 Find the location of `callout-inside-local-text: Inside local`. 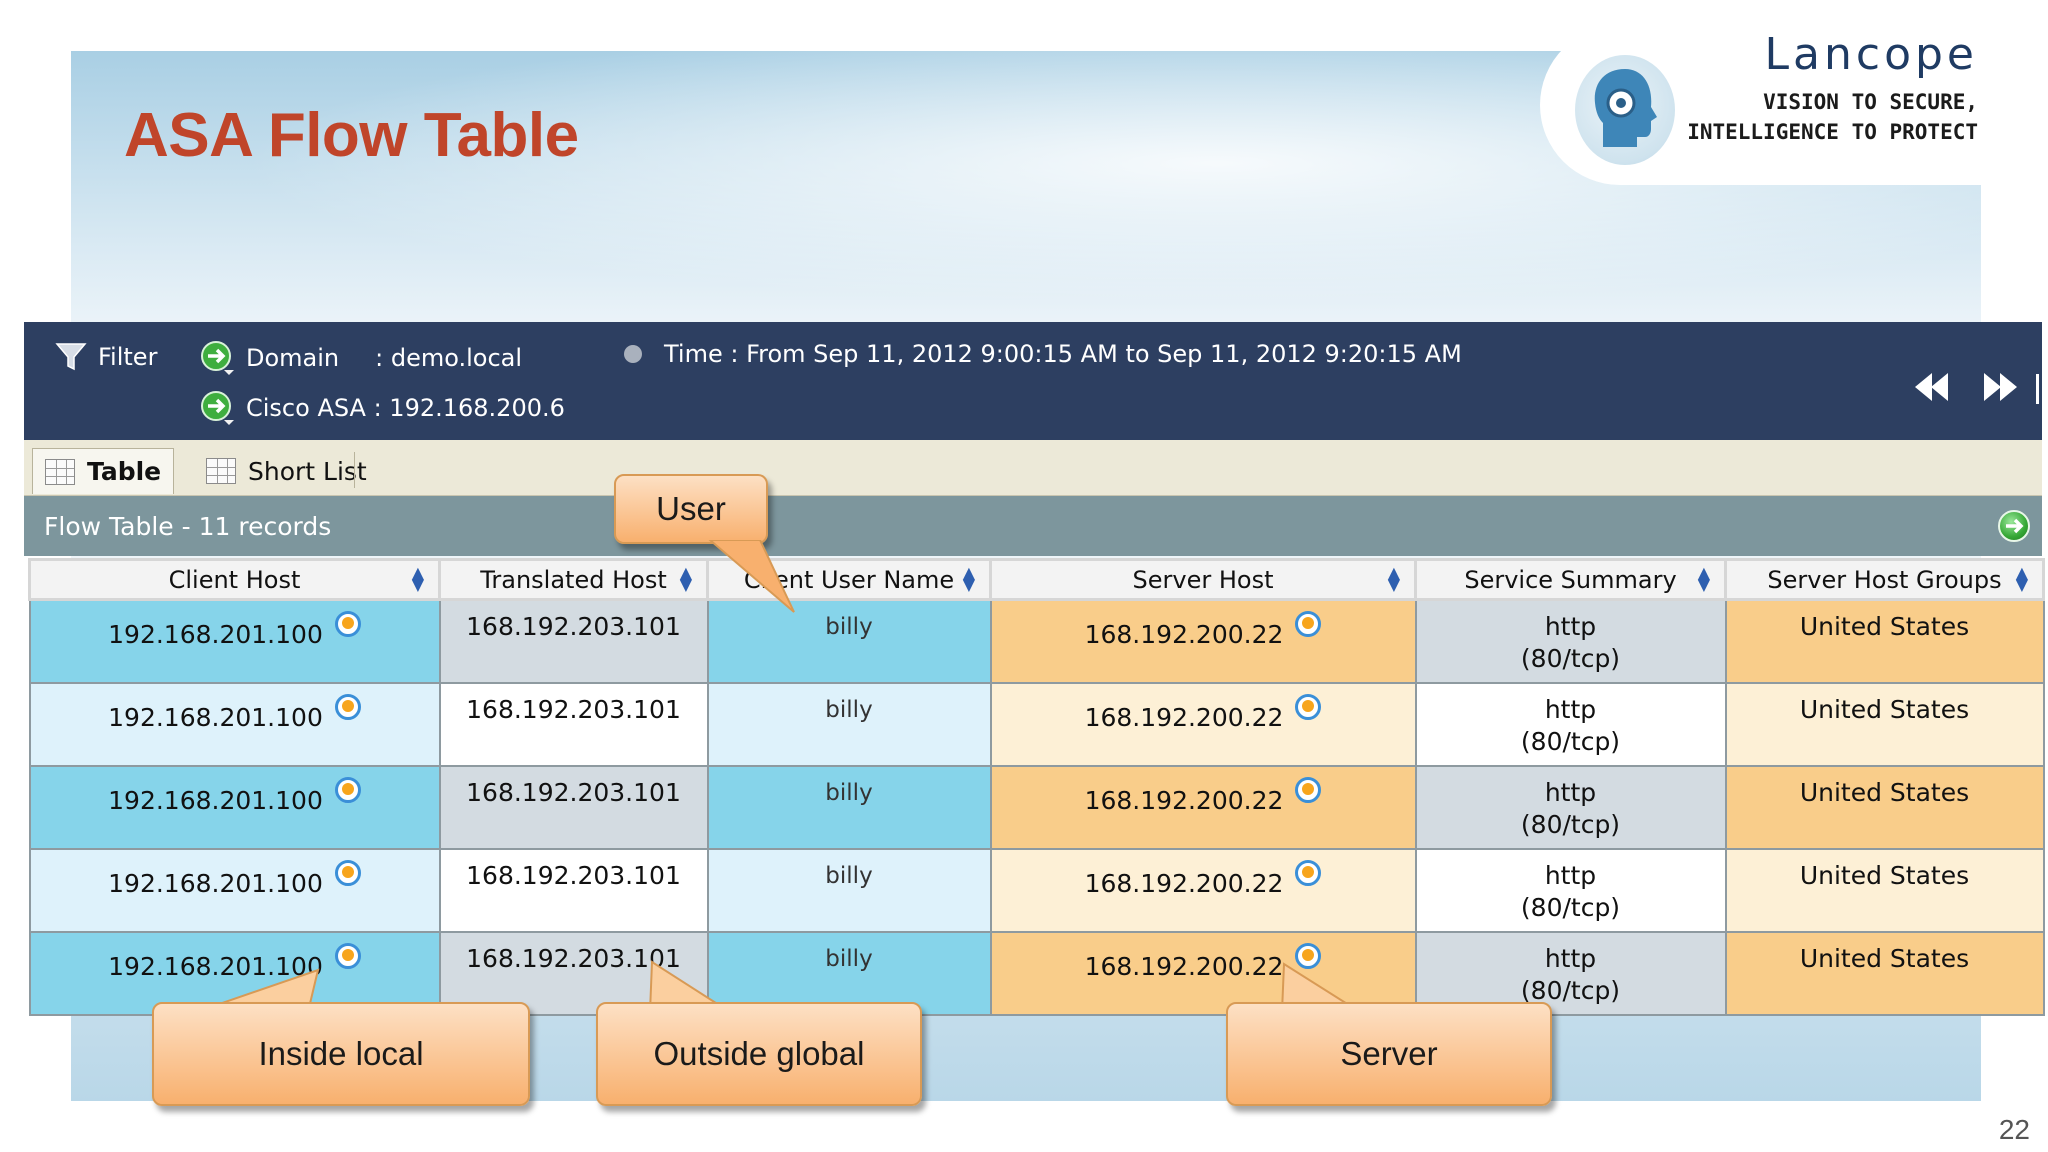

callout-inside-local-text: Inside local is located at coordinates (341, 1053).